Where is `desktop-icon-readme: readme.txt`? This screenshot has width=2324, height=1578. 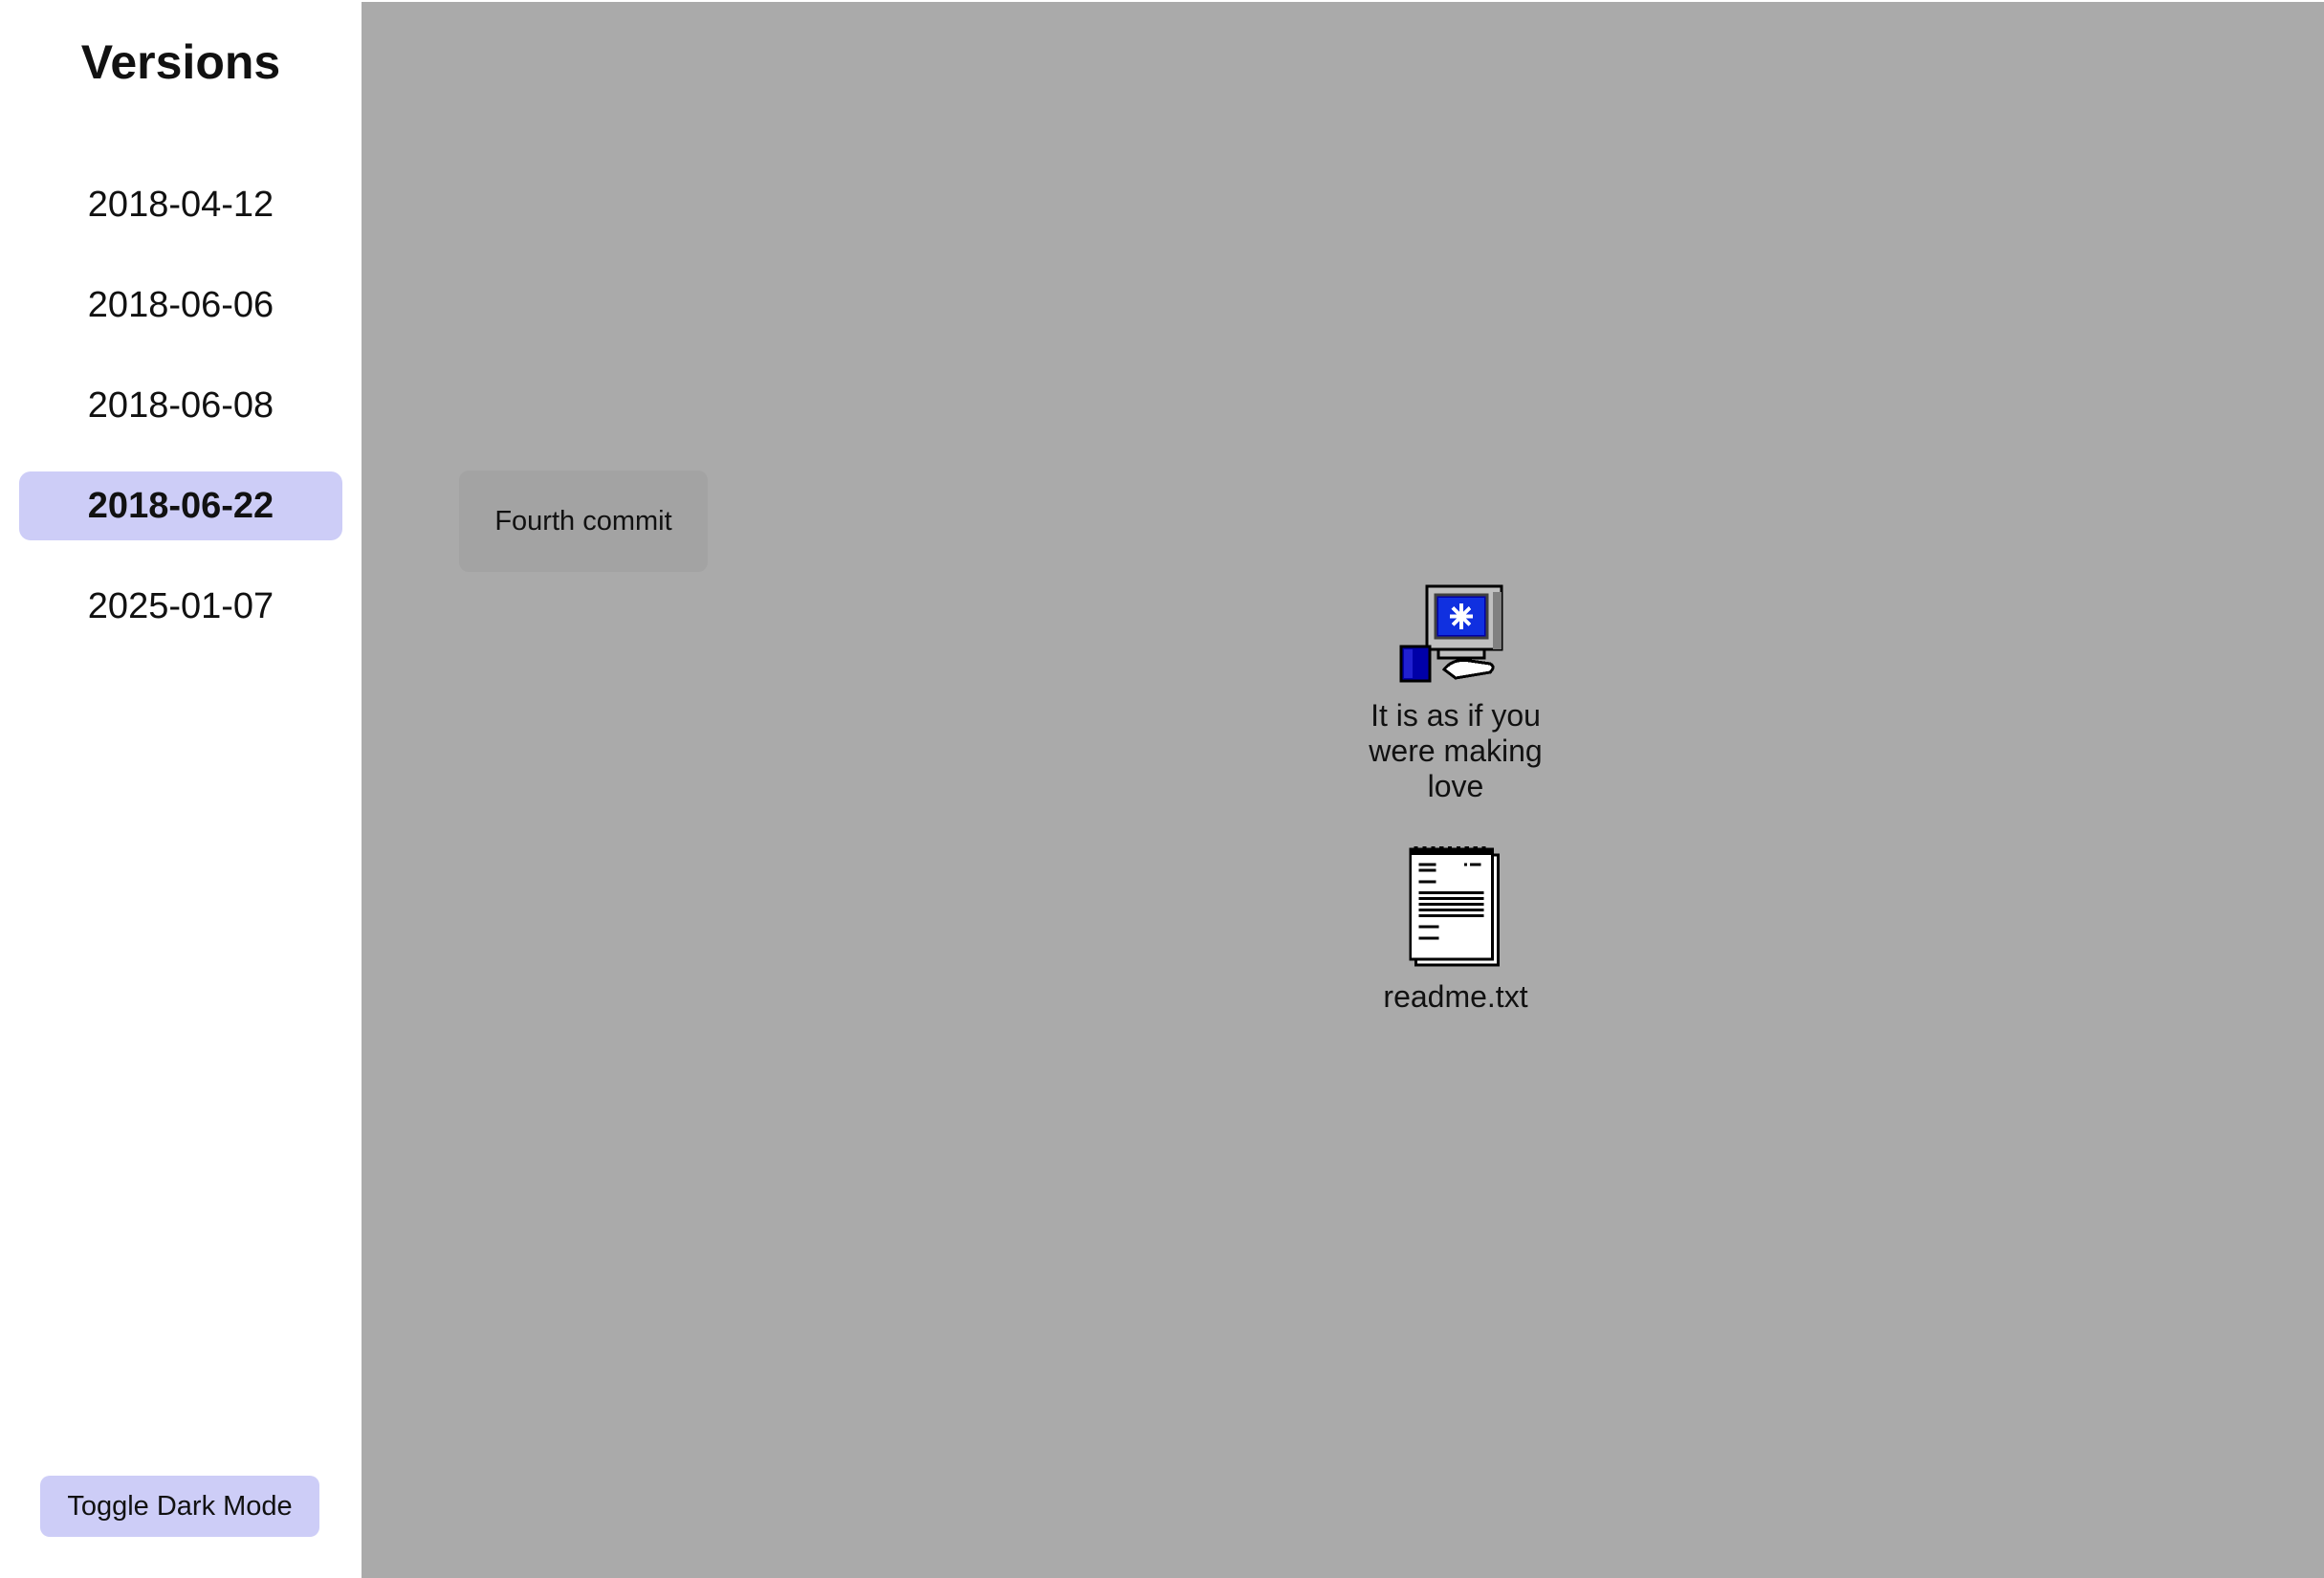
desktop-icon-readme: readme.txt is located at coordinates (1455, 929).